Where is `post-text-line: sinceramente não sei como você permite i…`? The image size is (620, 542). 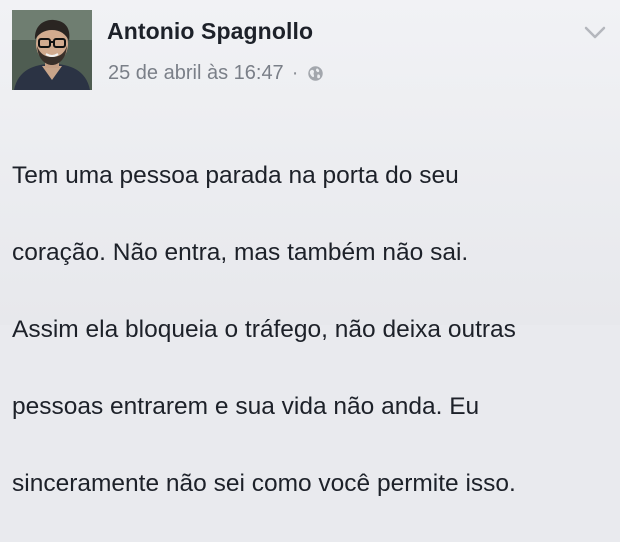
post-text-line: sinceramente não sei como você permite i… is located at coordinates (264, 483).